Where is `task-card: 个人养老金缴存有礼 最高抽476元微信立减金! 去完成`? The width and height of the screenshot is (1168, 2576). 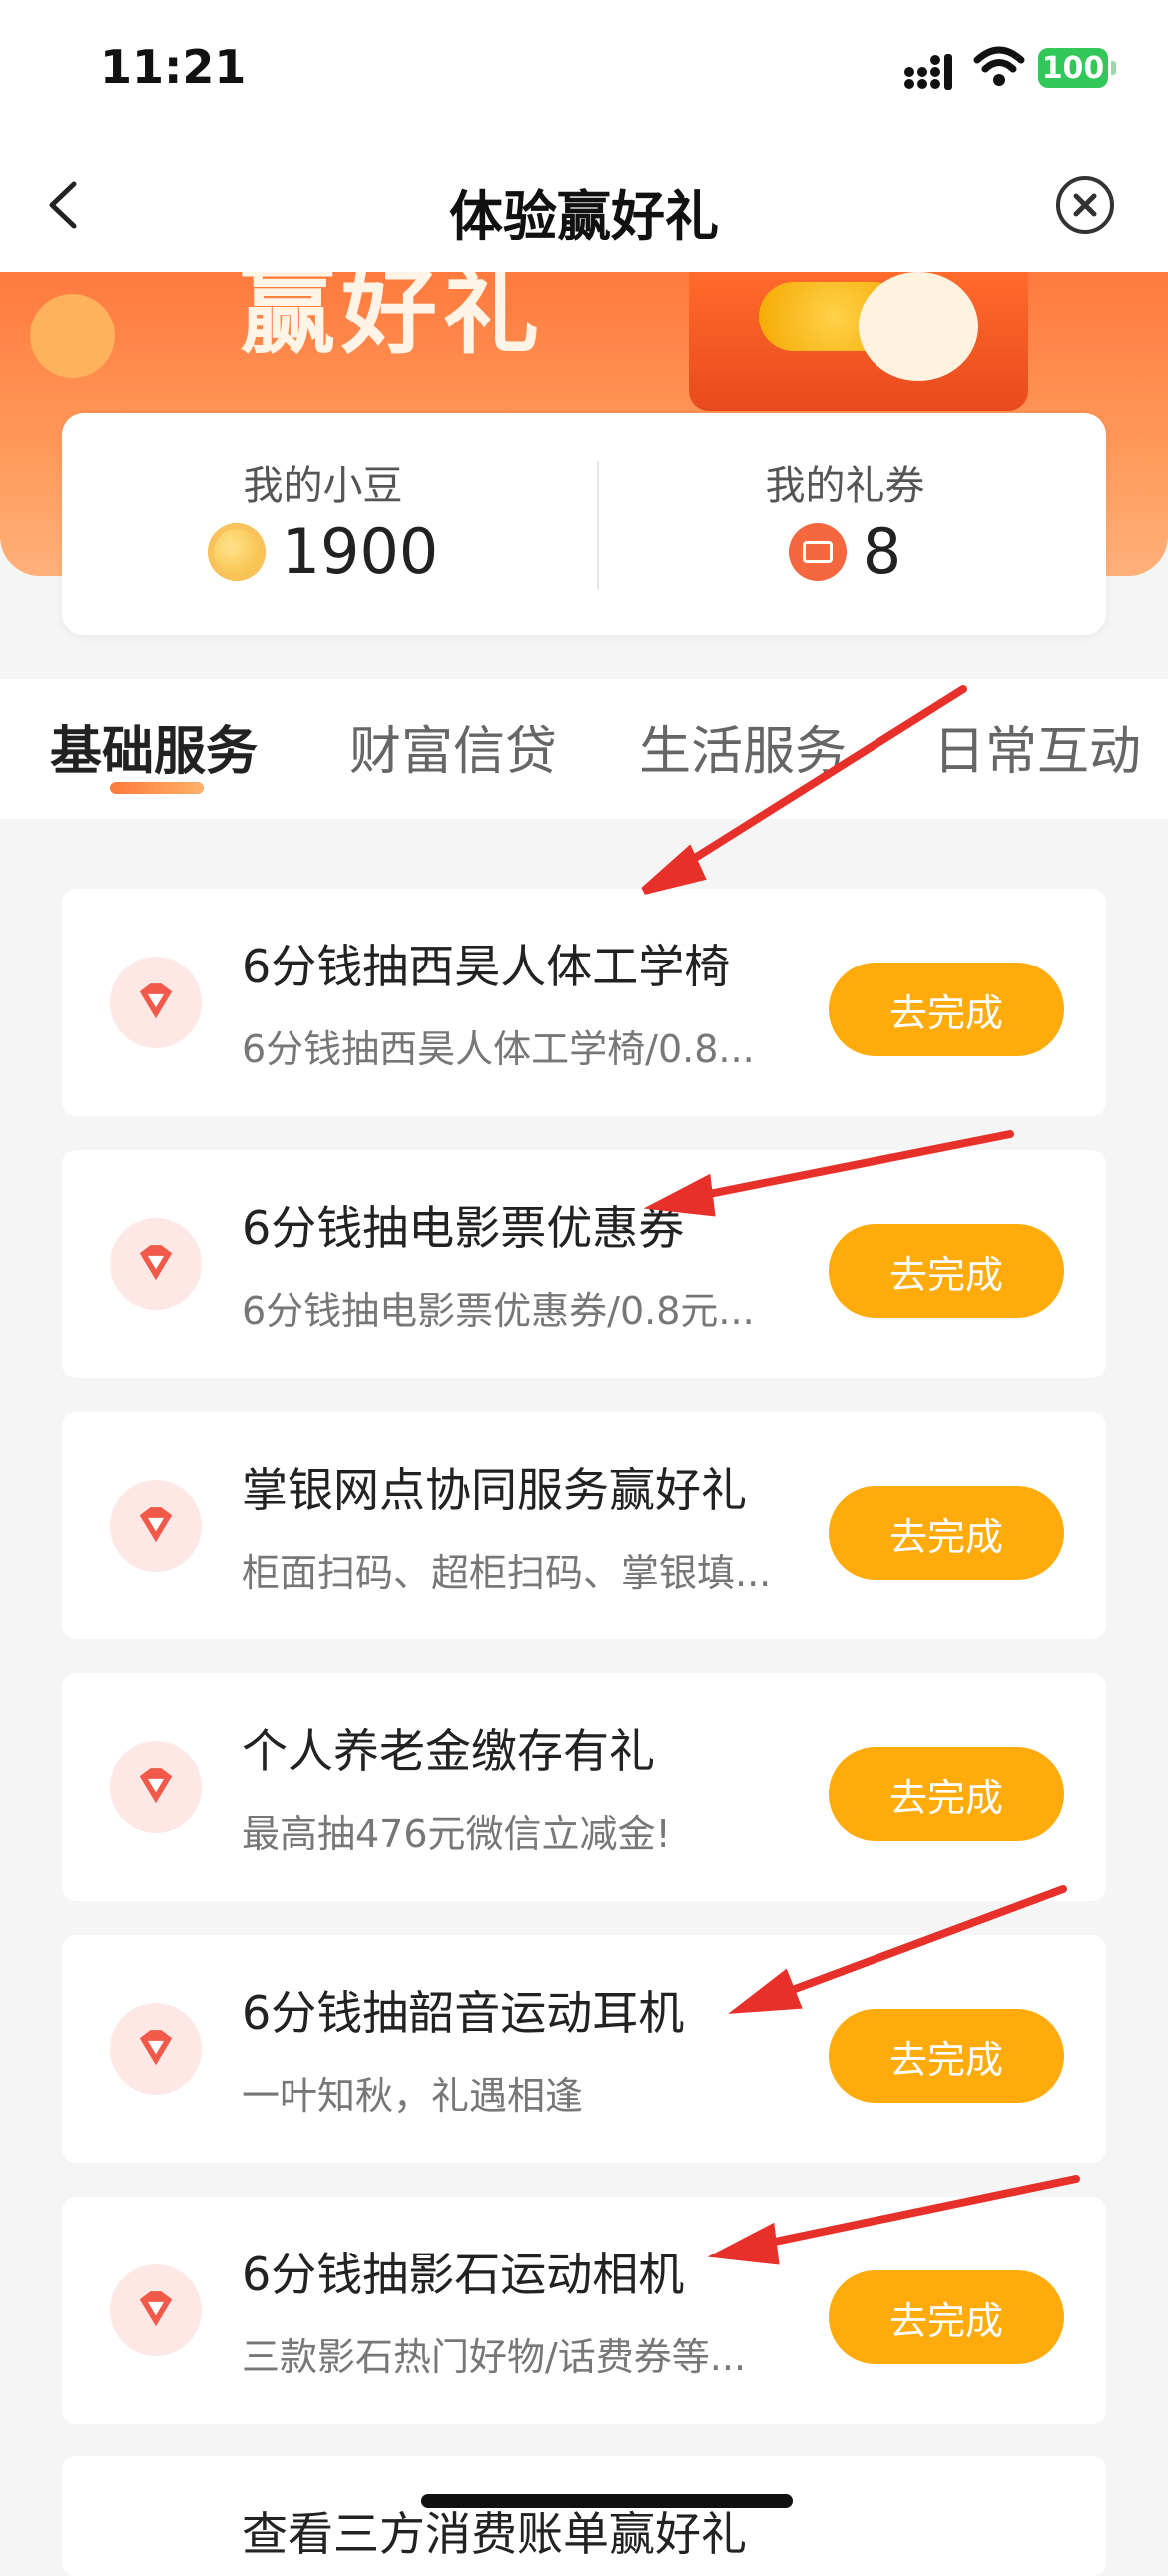 task-card: 个人养老金缴存有礼 最高抽476元微信立减金! 去完成 is located at coordinates (584, 1787).